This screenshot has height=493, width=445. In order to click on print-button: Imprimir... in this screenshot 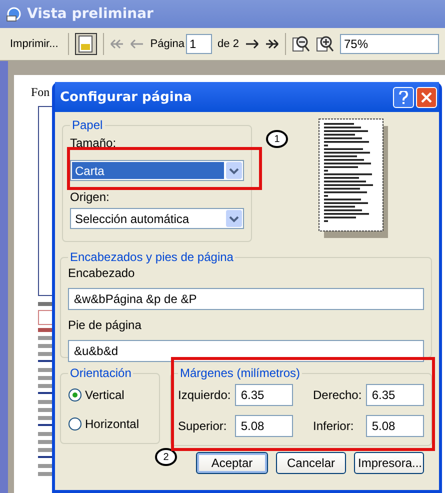, I will do `click(34, 44)`.